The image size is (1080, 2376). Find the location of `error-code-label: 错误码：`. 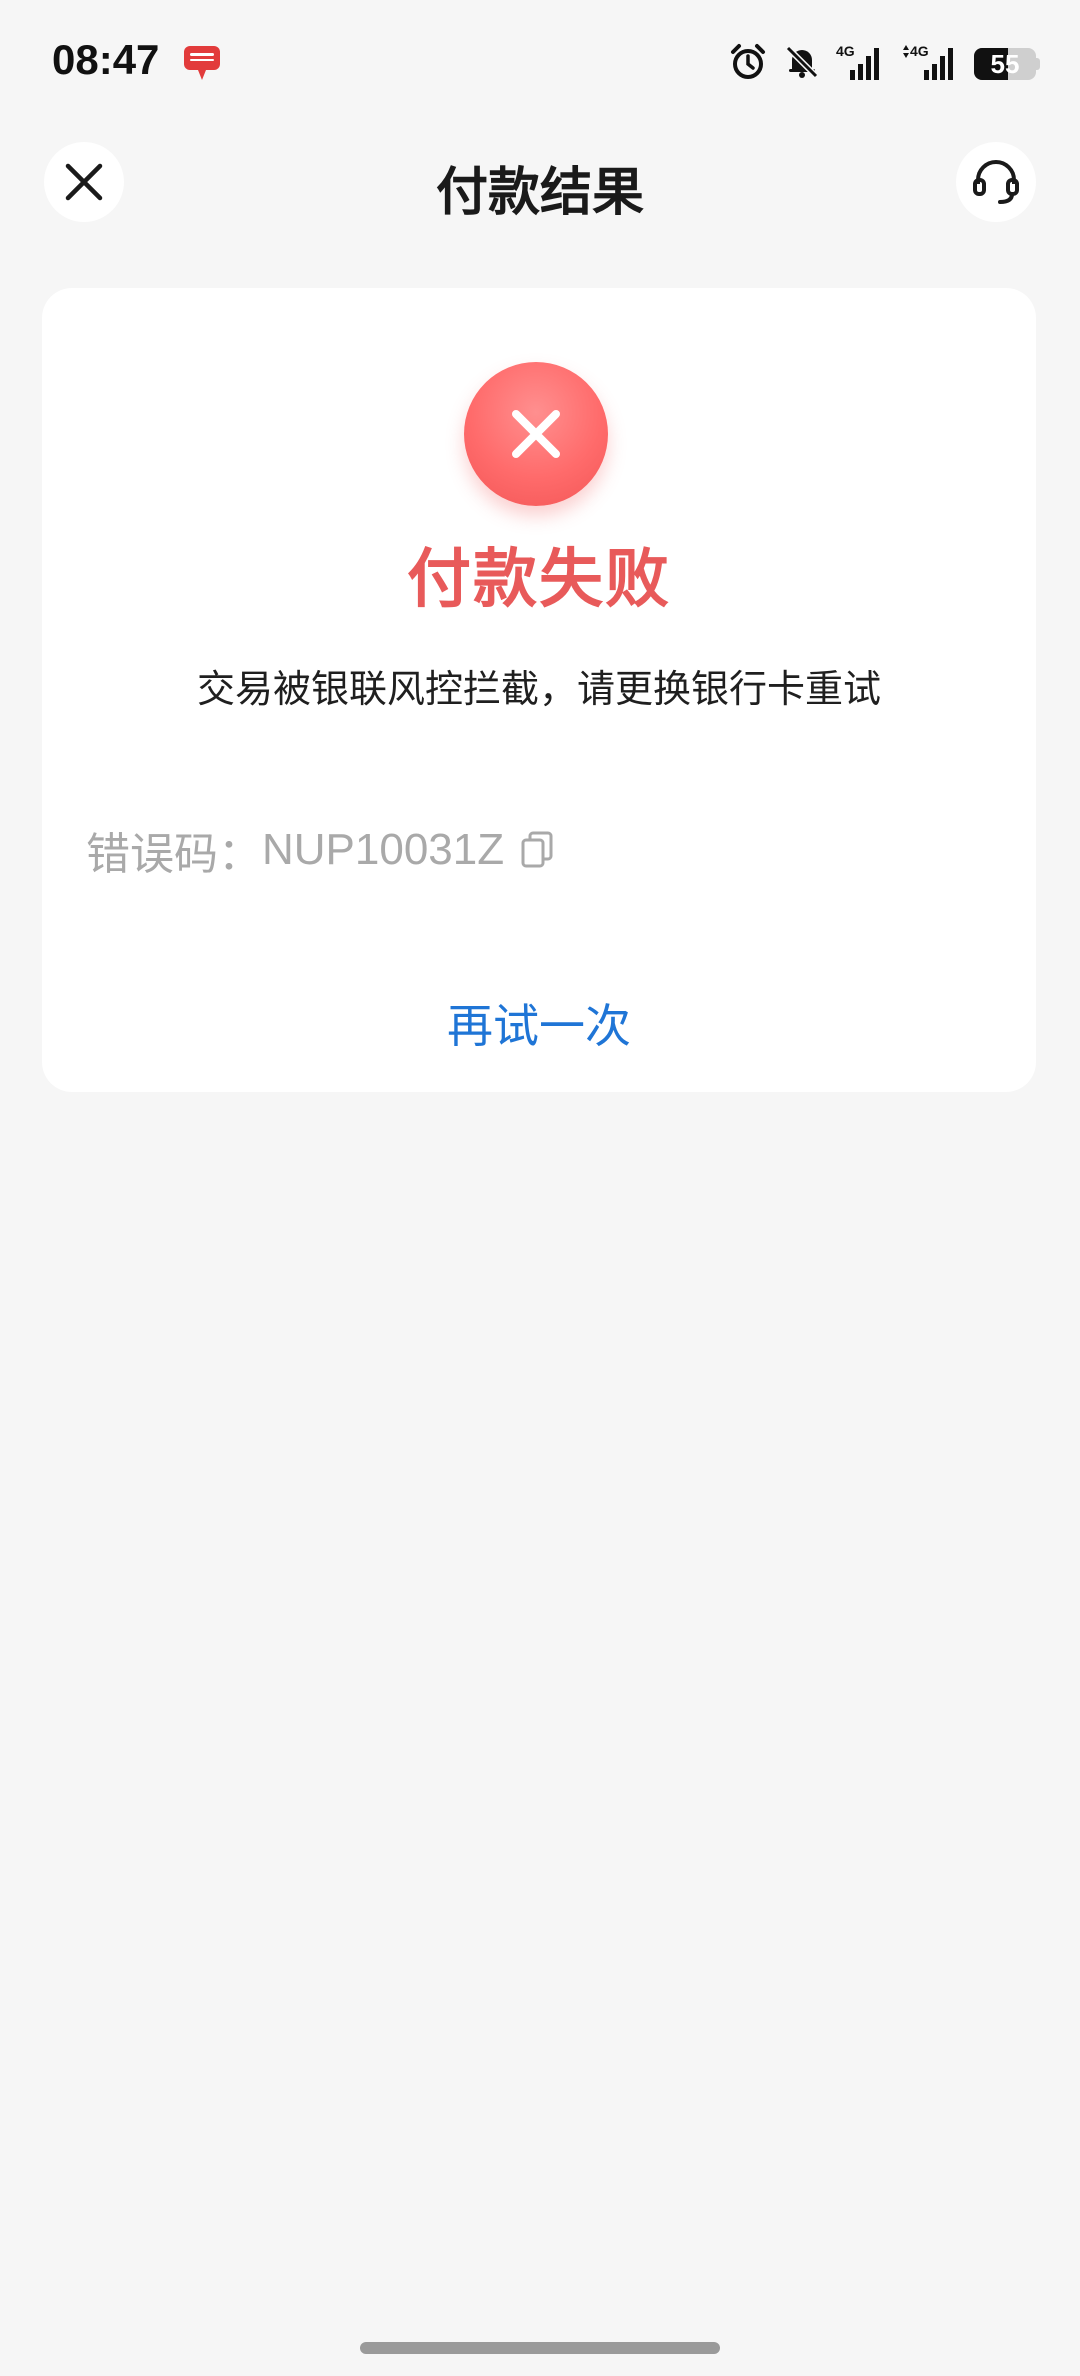

error-code-label: 错误码： is located at coordinates (174, 854).